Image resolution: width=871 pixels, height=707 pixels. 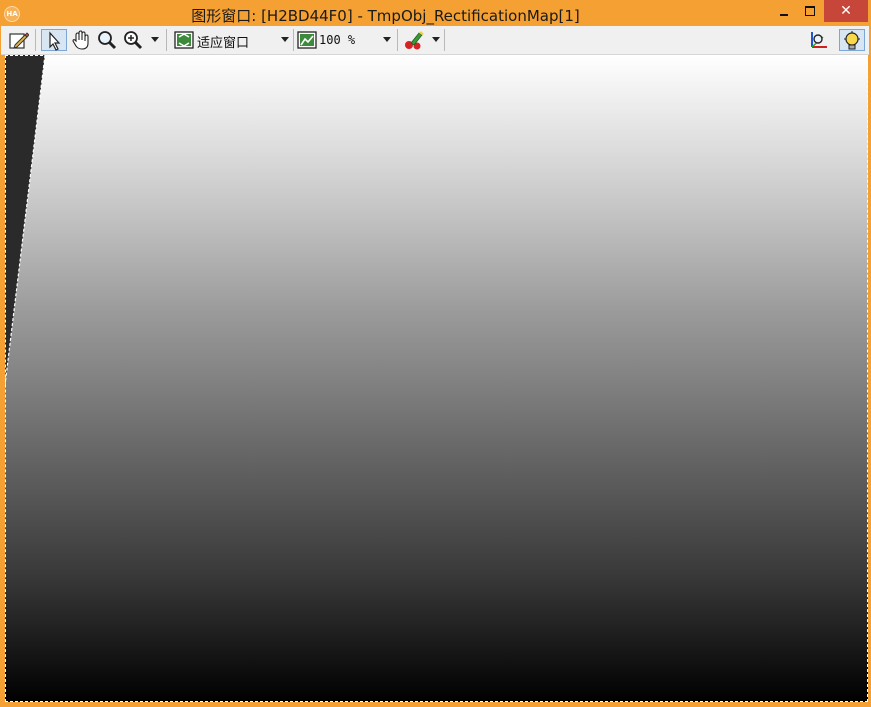 What do you see at coordinates (307, 40) in the screenshot?
I see `zoom-level-icon` at bounding box center [307, 40].